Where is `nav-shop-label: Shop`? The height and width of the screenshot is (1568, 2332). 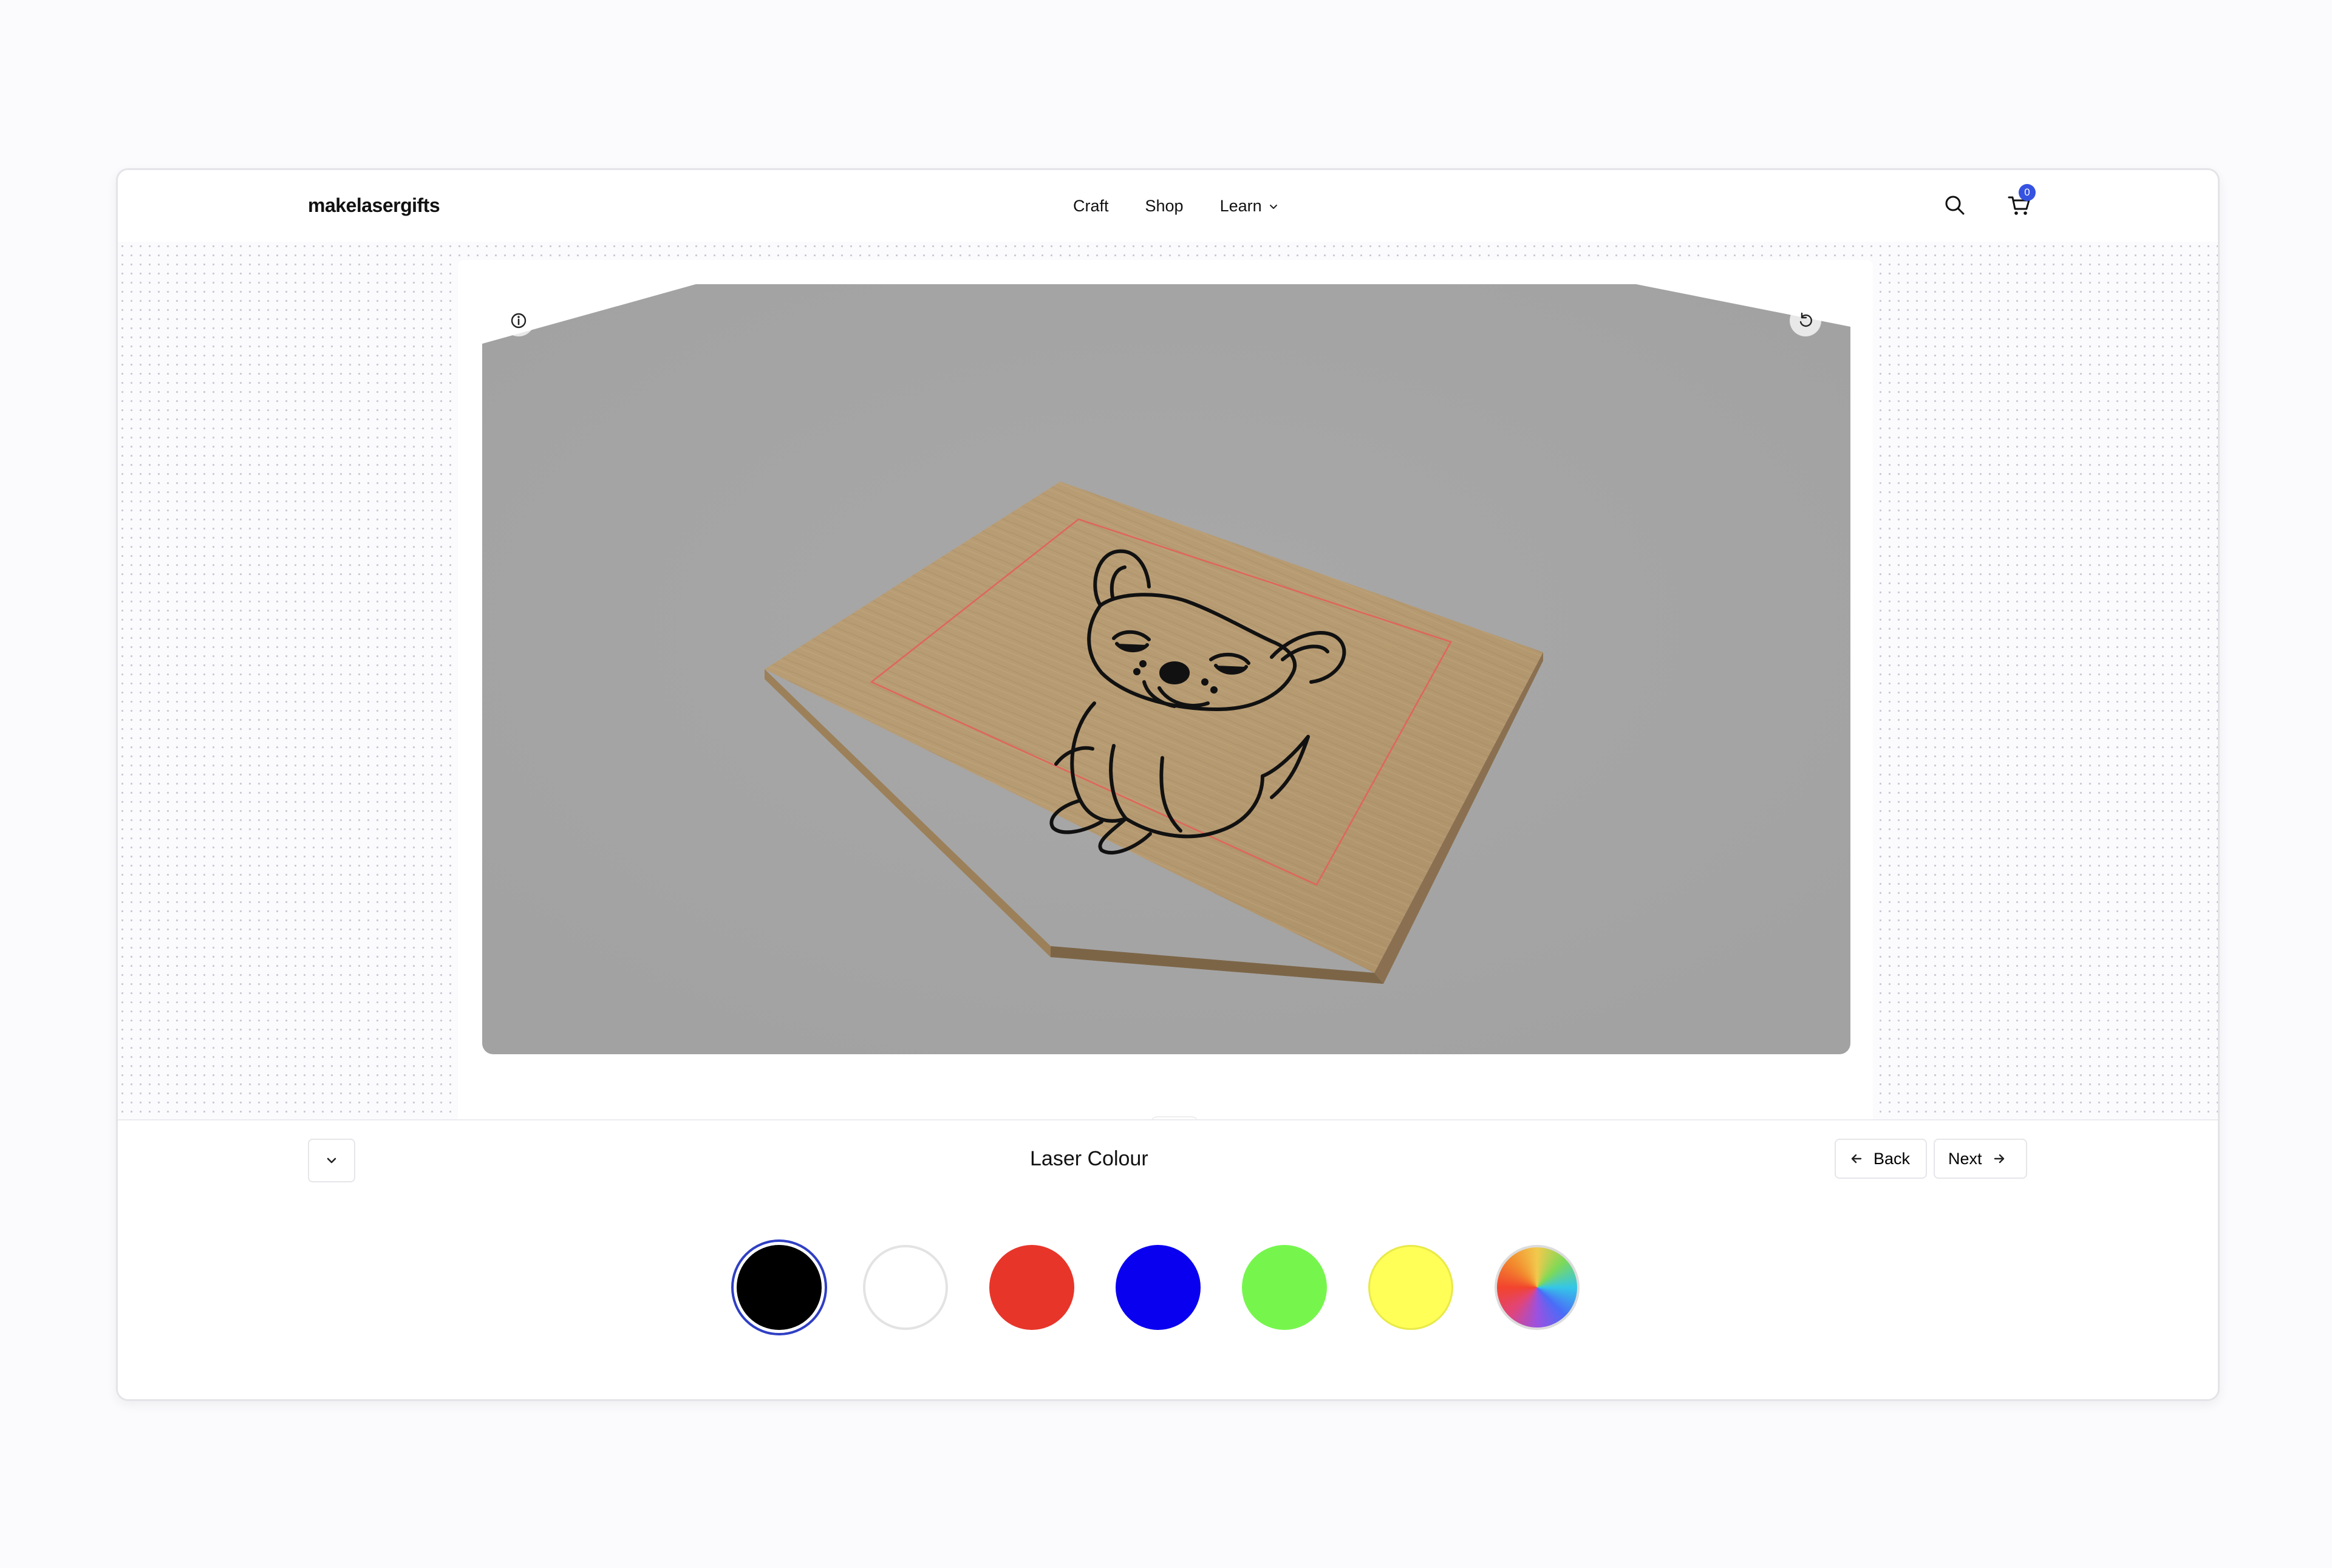 nav-shop-label: Shop is located at coordinates (1164, 206).